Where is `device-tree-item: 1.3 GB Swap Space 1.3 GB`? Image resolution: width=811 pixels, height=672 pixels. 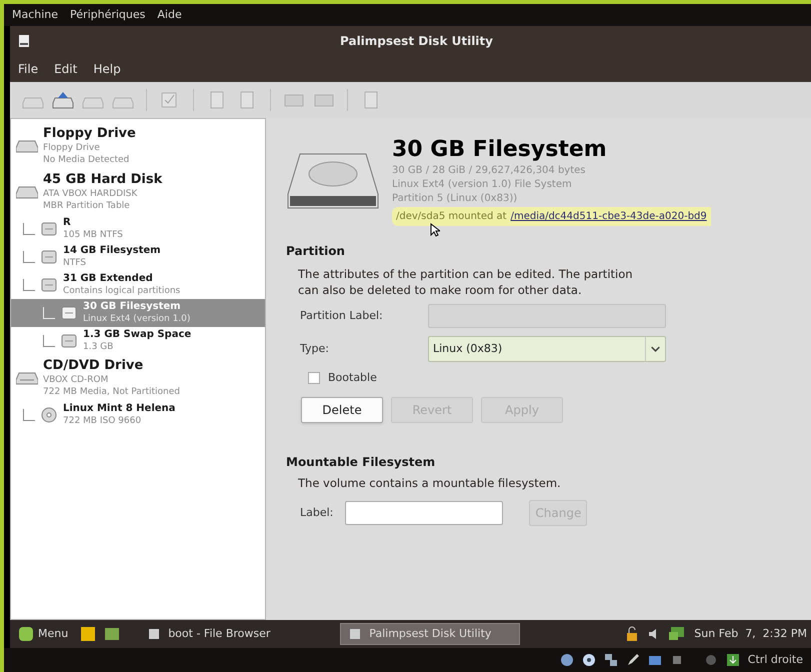
device-tree-item: 1.3 GB Swap Space 1.3 GB is located at coordinates (138, 341).